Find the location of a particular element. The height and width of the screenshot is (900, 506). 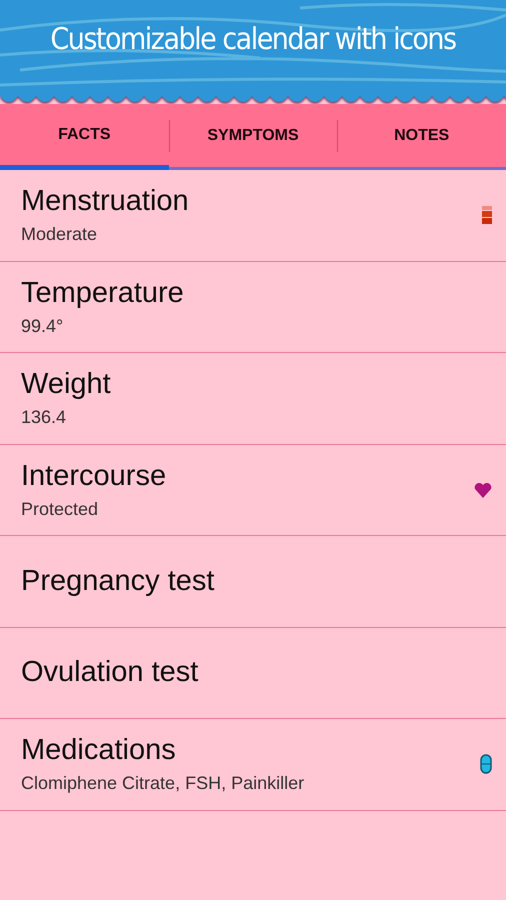

fact-title: Ovulation test is located at coordinates (110, 673).